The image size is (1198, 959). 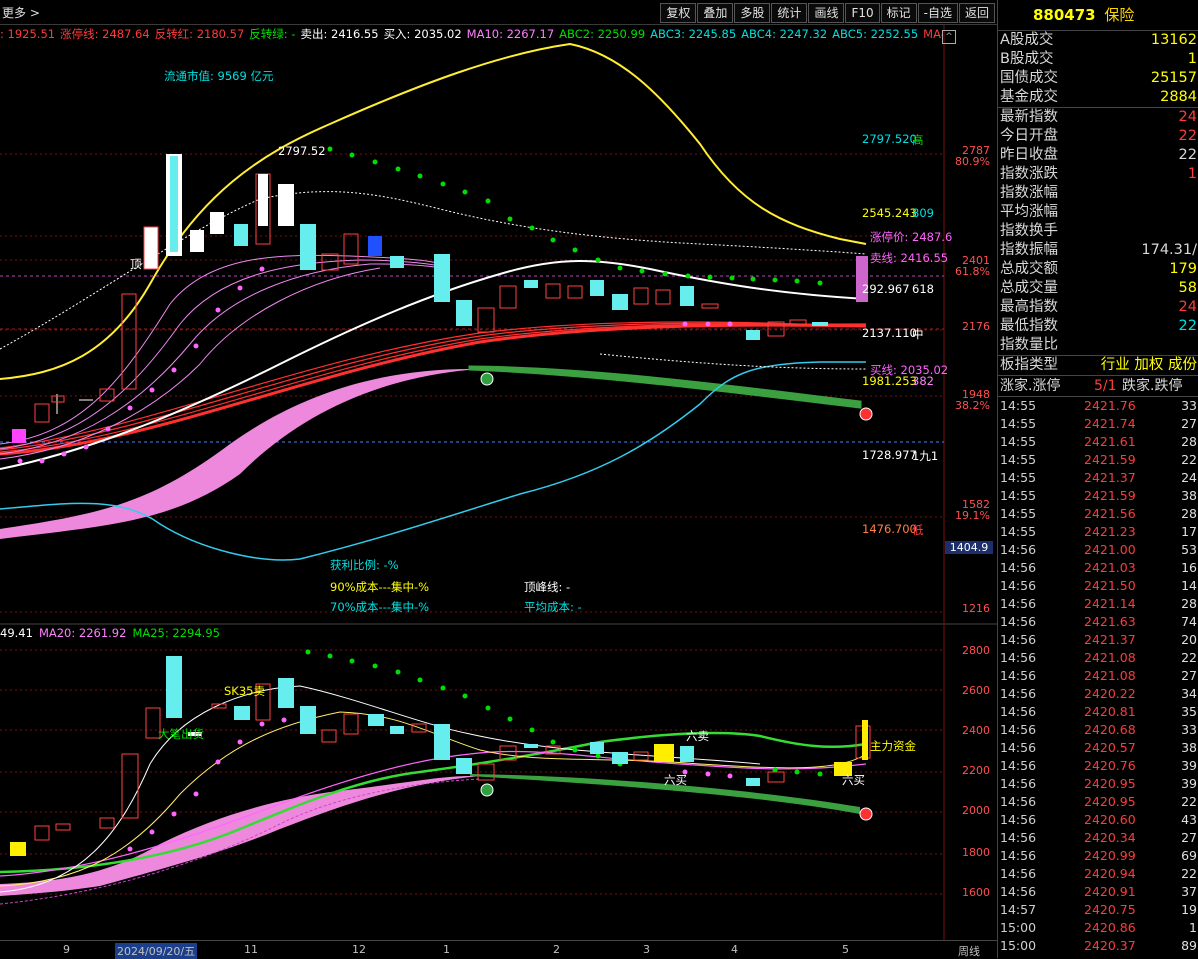 I want to click on tick-price: 2421.61, so click(x=1110, y=441).